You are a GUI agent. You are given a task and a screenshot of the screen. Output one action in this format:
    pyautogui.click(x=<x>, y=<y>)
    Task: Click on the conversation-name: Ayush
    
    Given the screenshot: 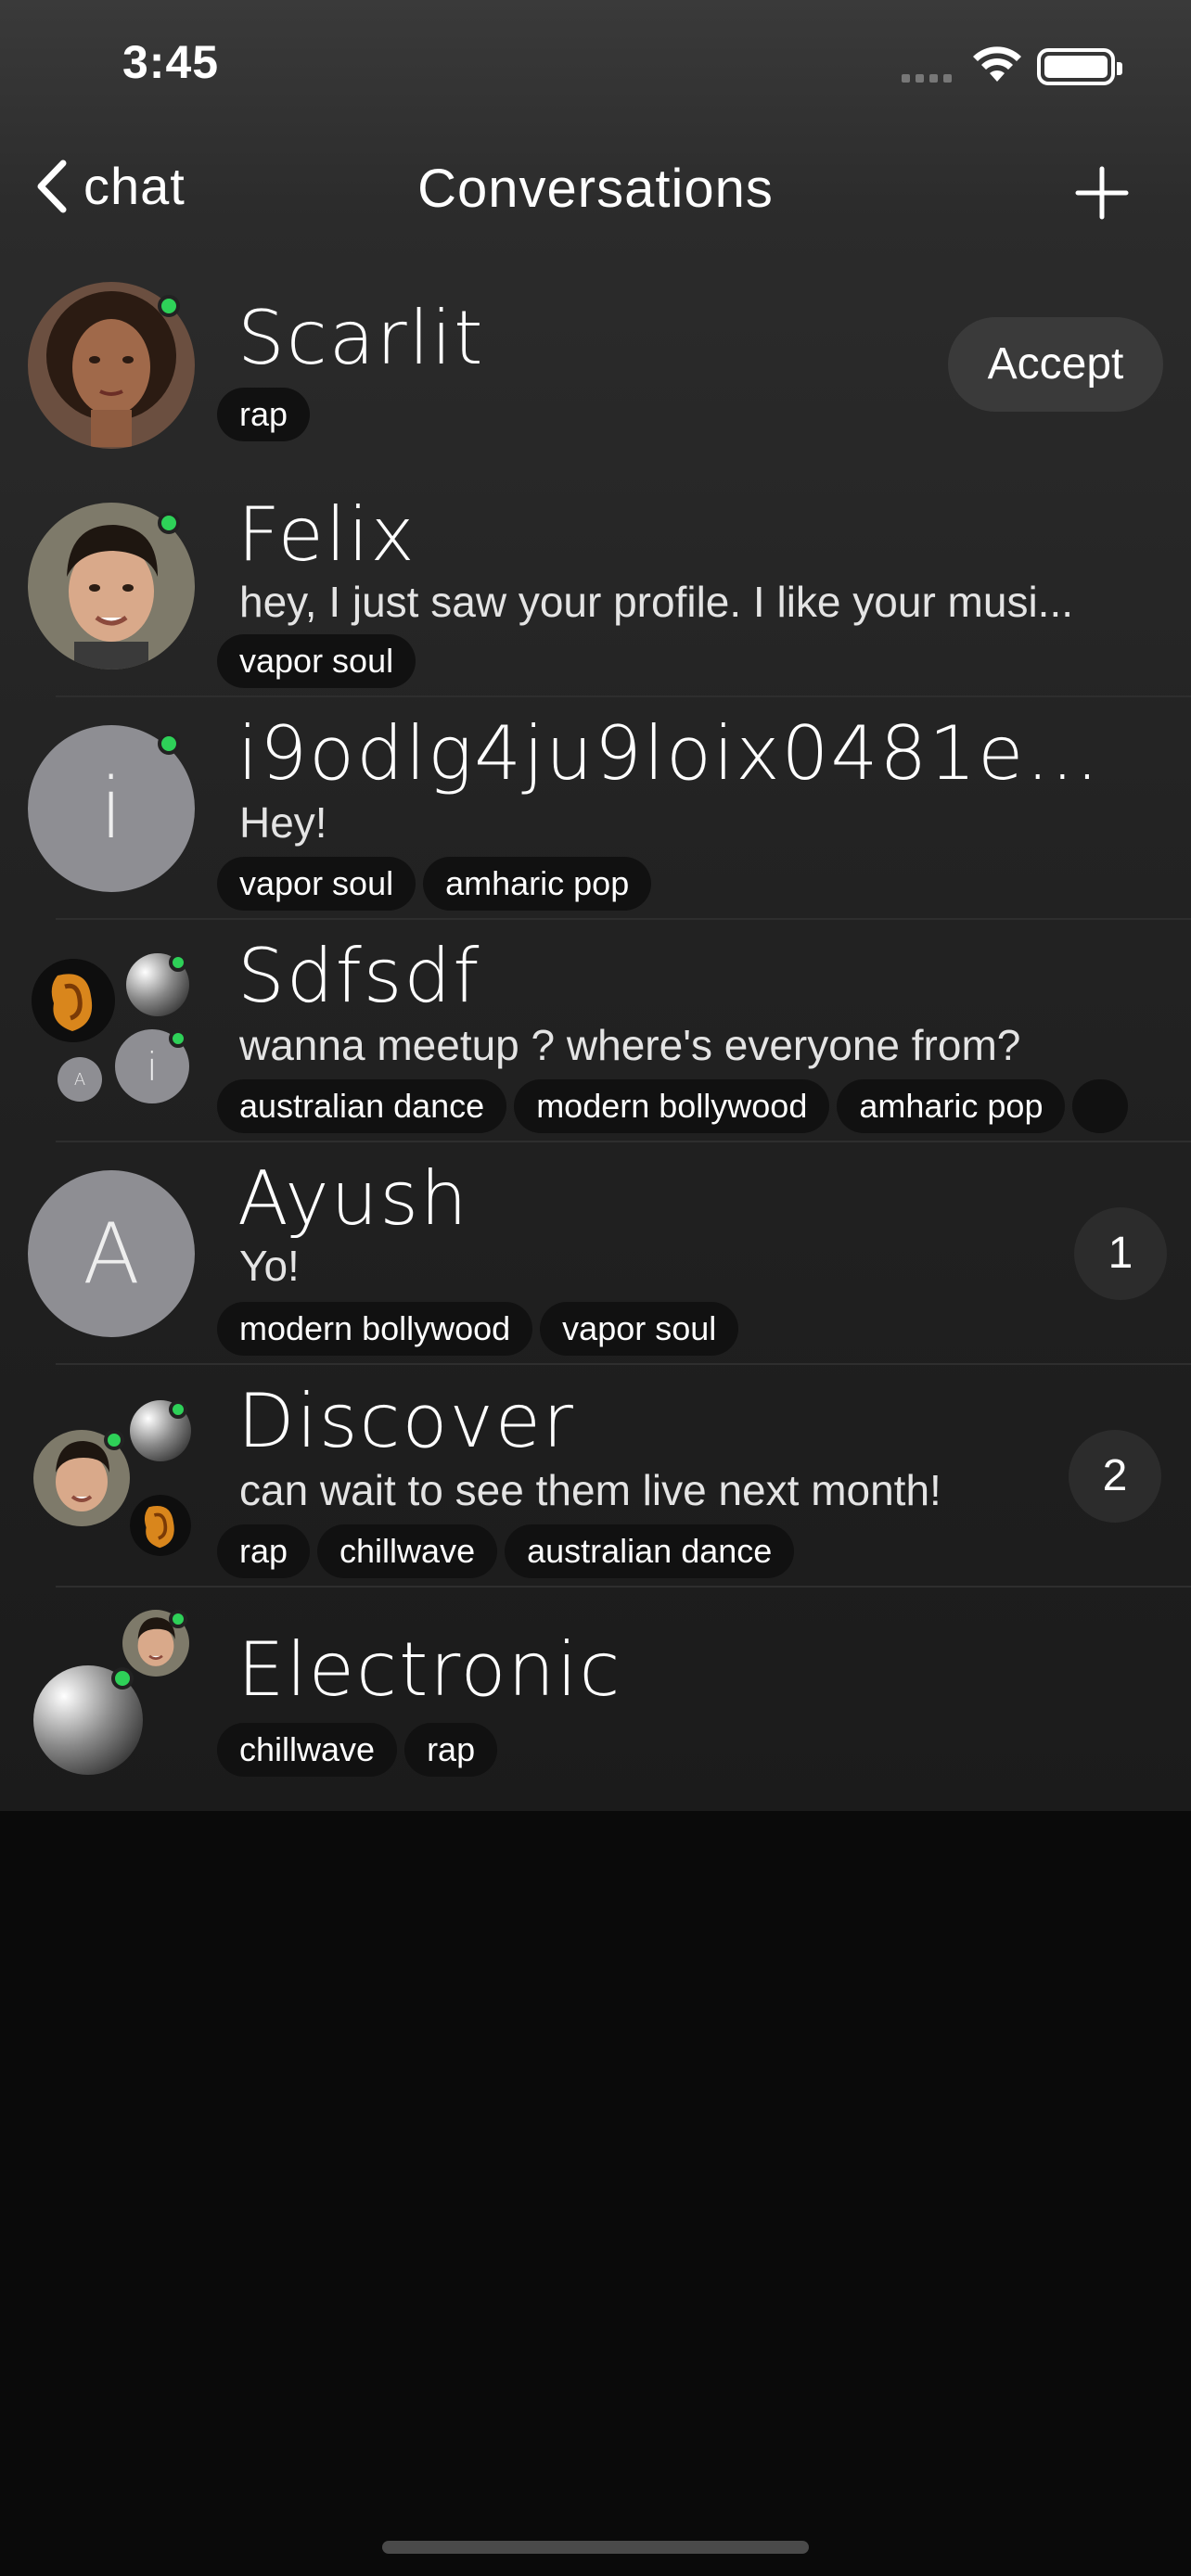 What is the action you would take?
    pyautogui.click(x=353, y=1198)
    